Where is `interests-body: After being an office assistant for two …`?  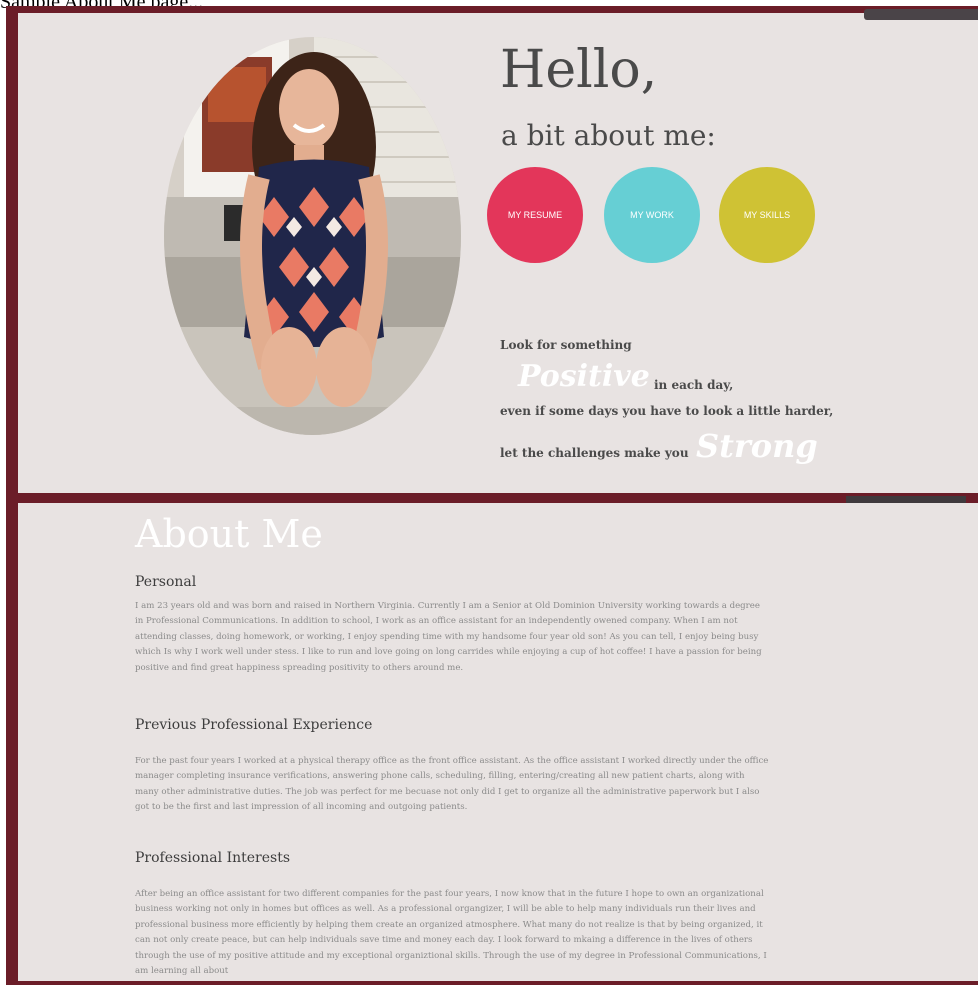 interests-body: After being an office assistant for two … is located at coordinates (451, 933).